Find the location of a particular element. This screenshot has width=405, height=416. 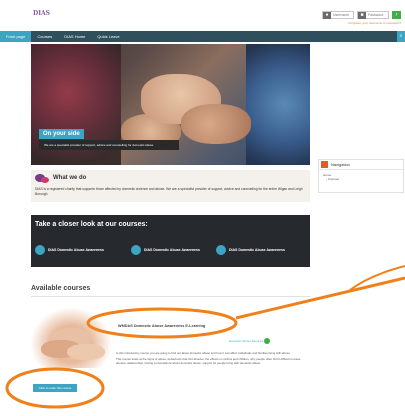

hero-title: On your side is located at coordinates (61, 134).